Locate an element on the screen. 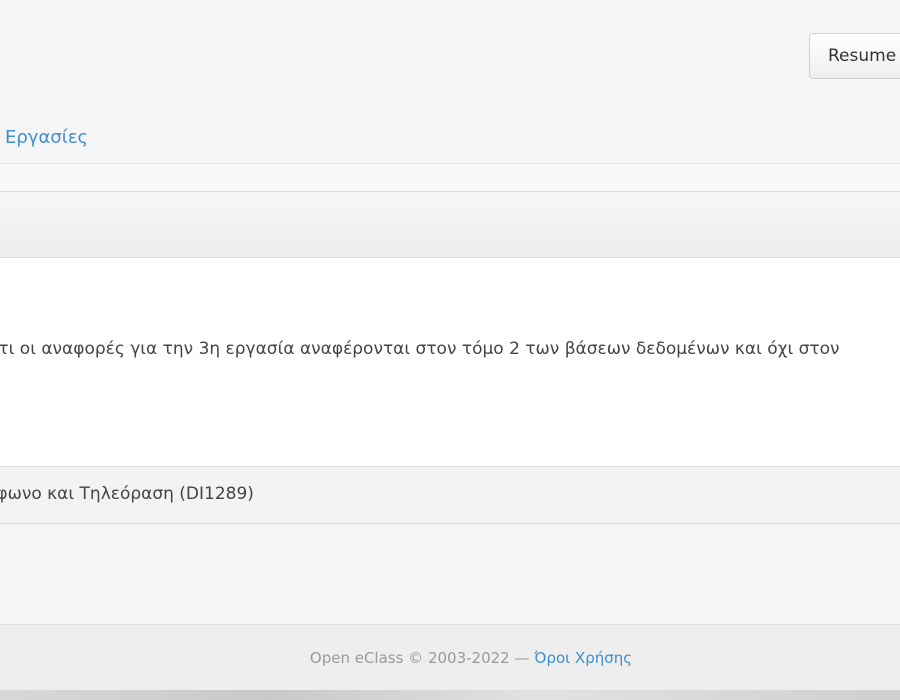 The width and height of the screenshot is (900, 700). resume-button: Resume is located at coordinates (854, 56).